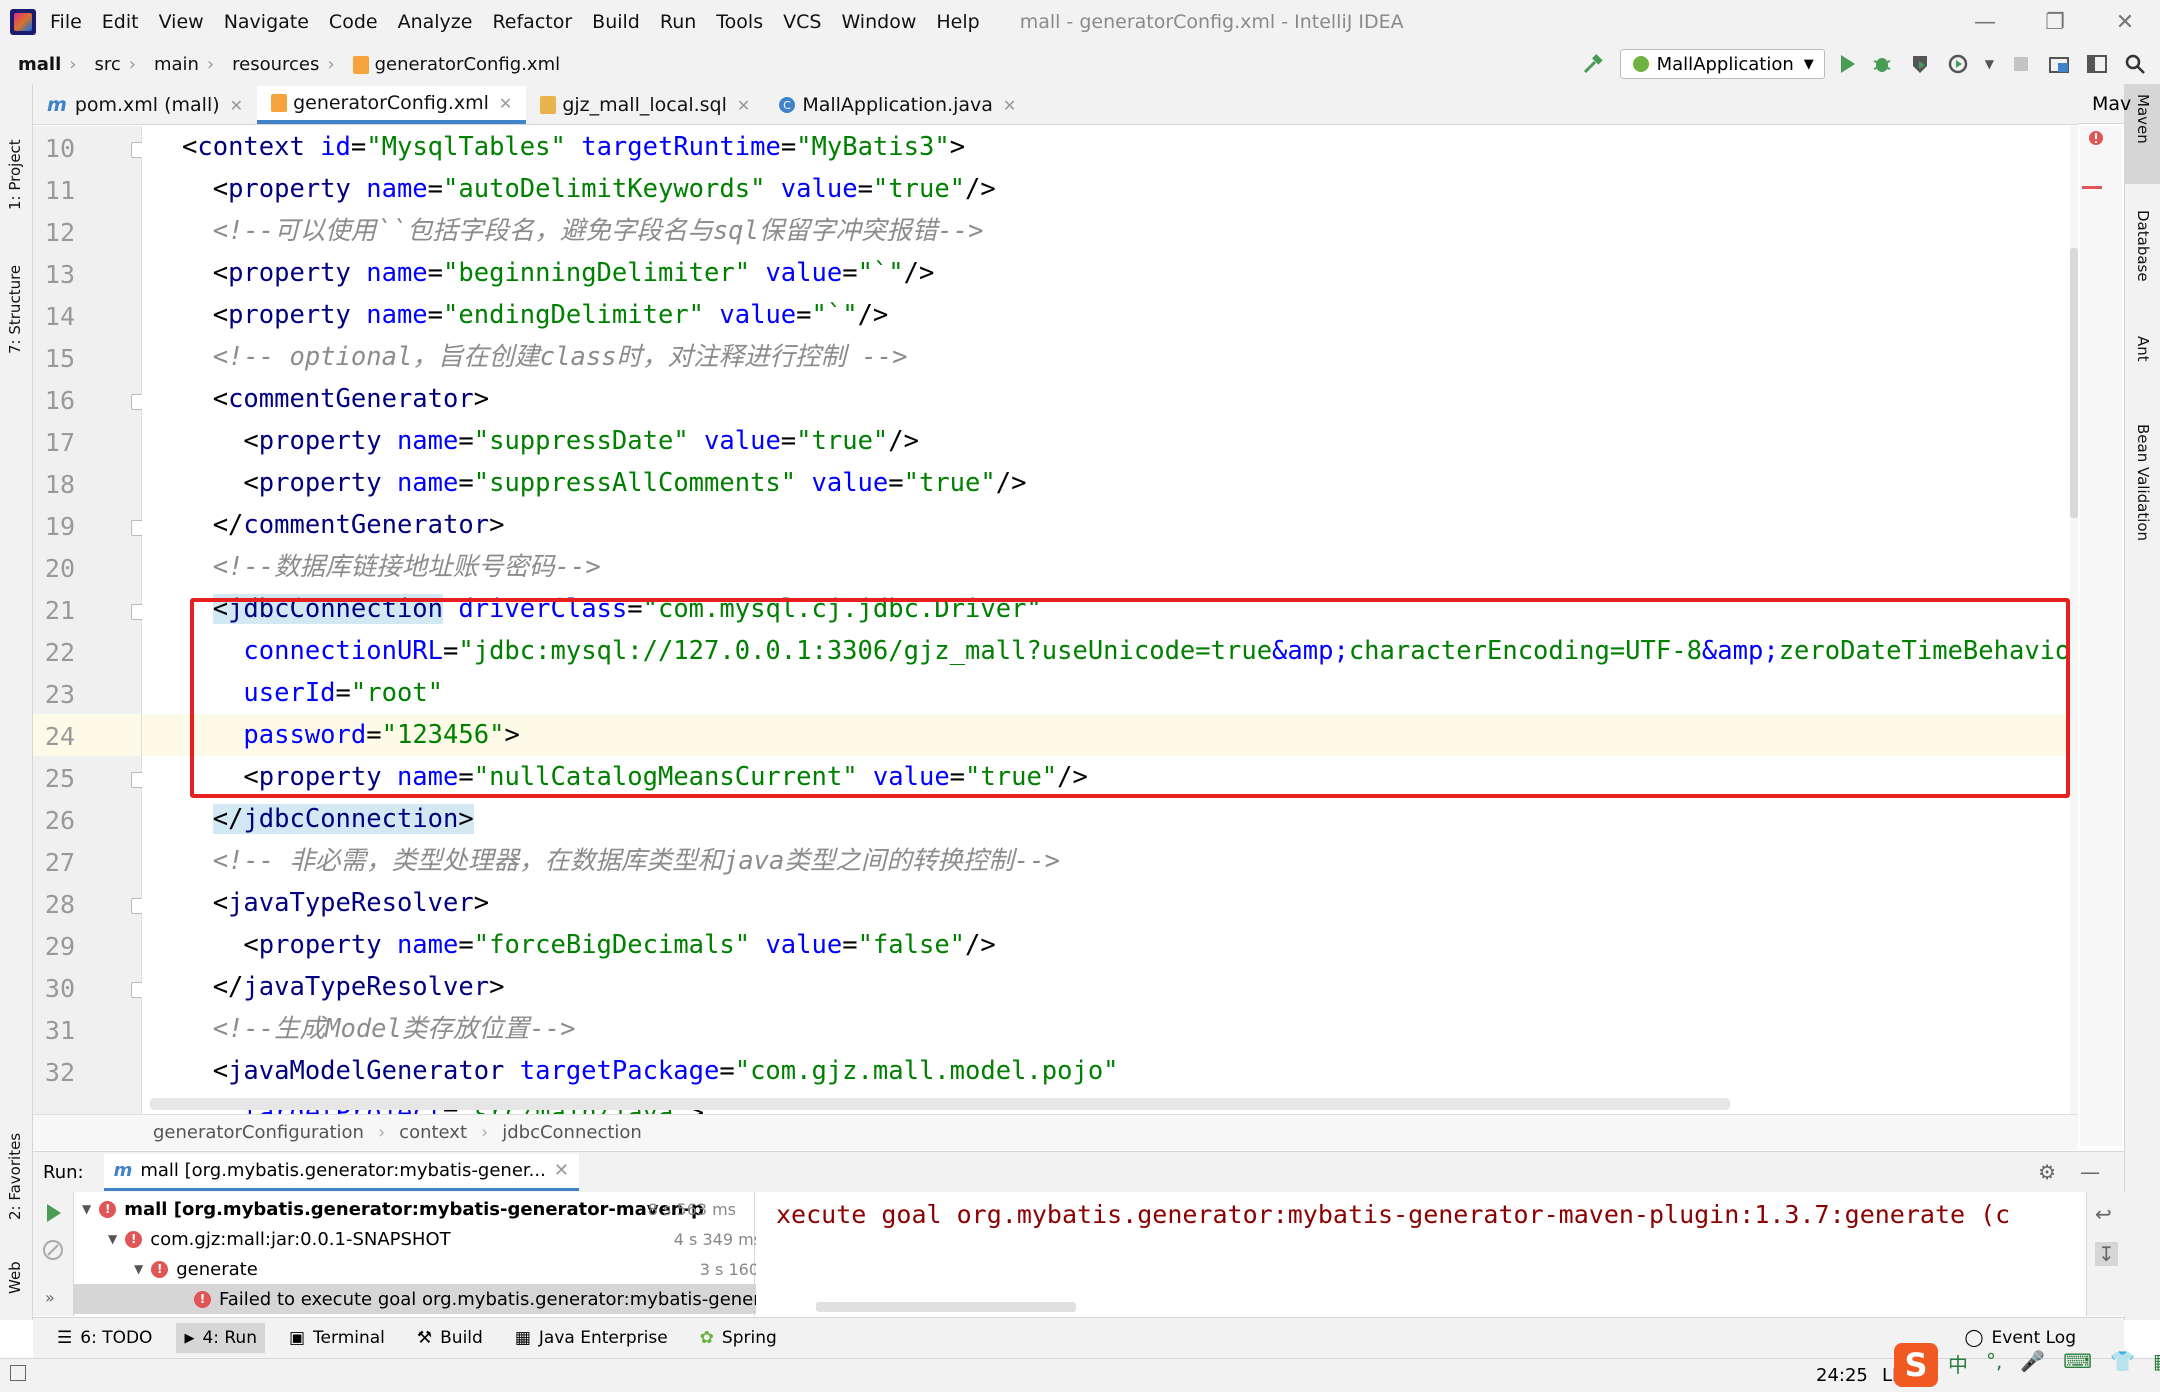 The height and width of the screenshot is (1392, 2160). I want to click on microphone-icon: 🎤, so click(2032, 1363).